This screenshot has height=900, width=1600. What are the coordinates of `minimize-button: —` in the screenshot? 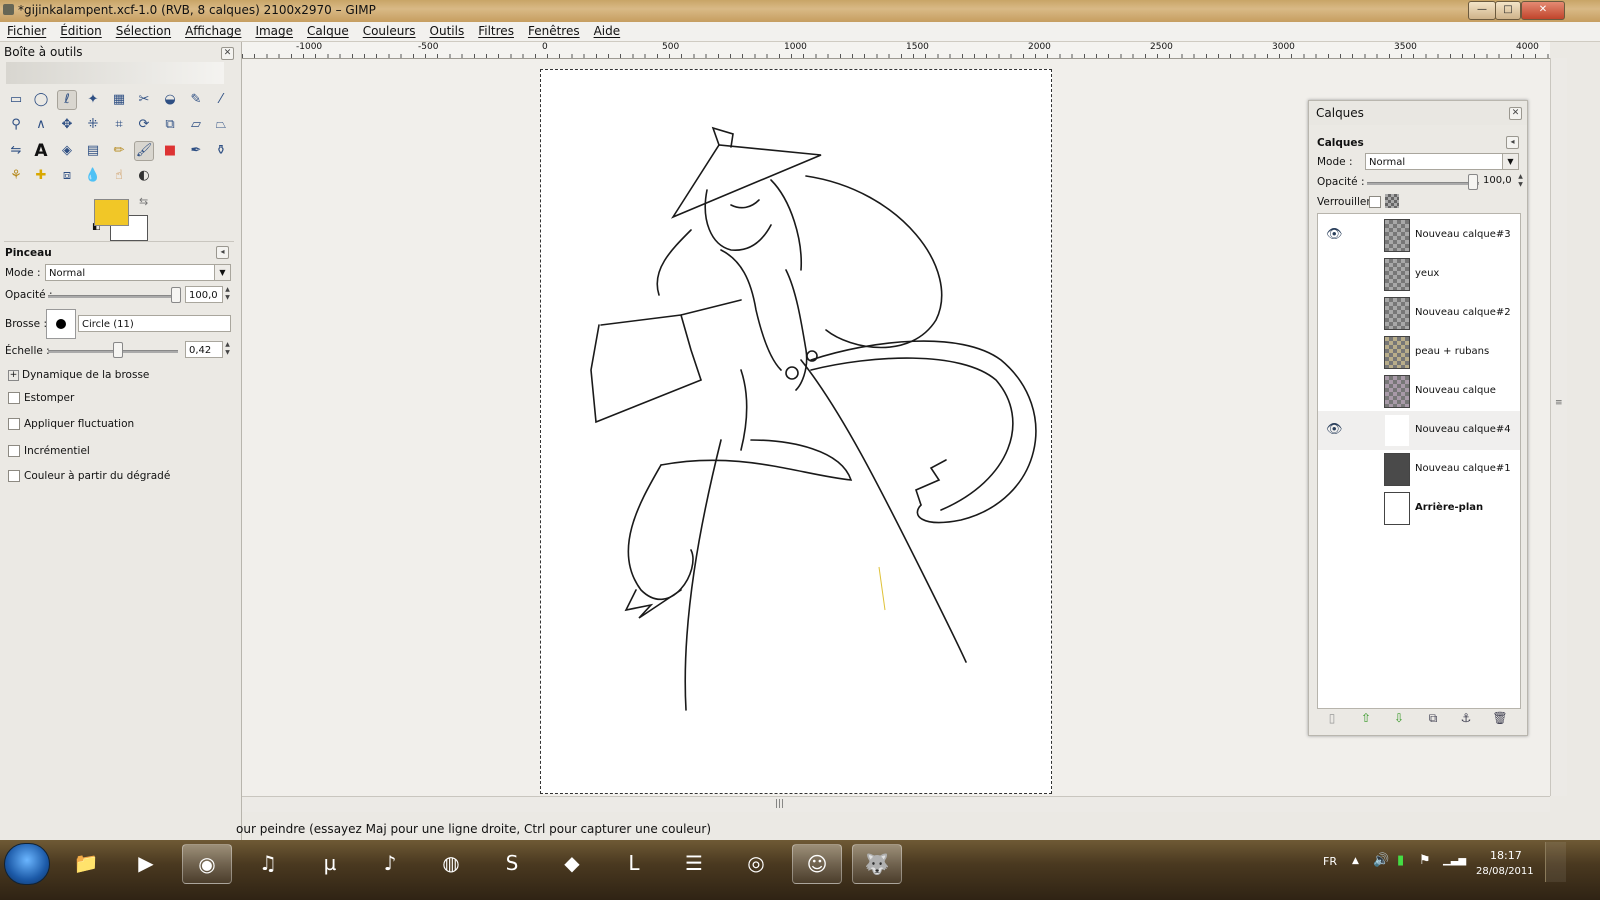 It's located at (1482, 10).